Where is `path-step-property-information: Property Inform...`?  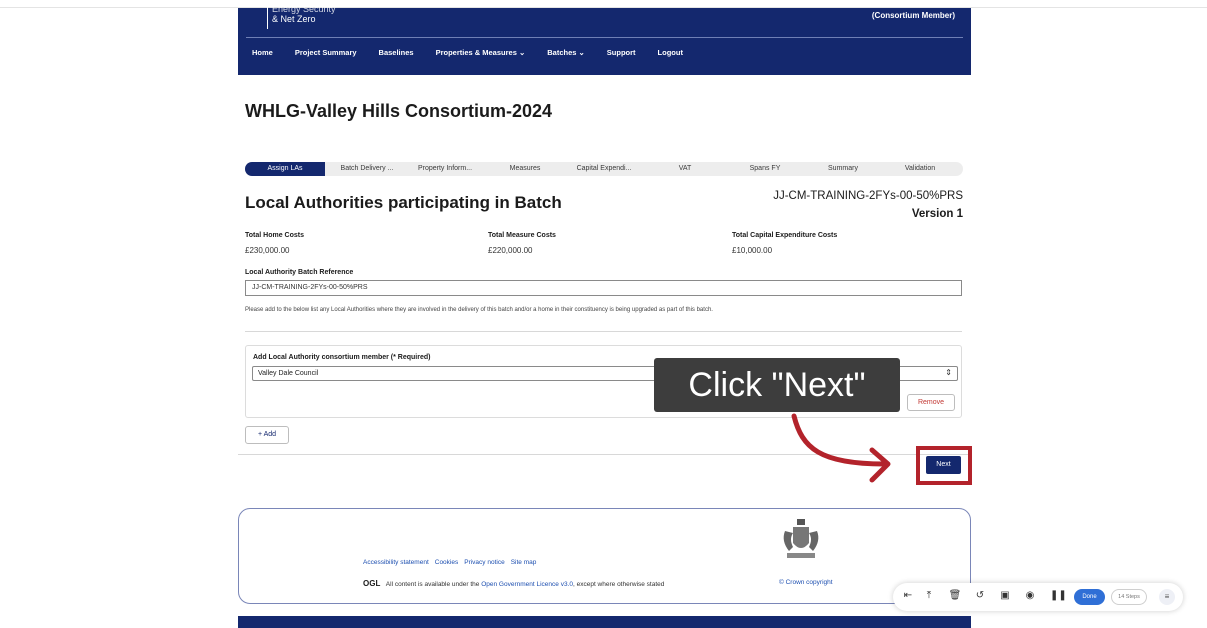 path-step-property-information: Property Inform... is located at coordinates (445, 169).